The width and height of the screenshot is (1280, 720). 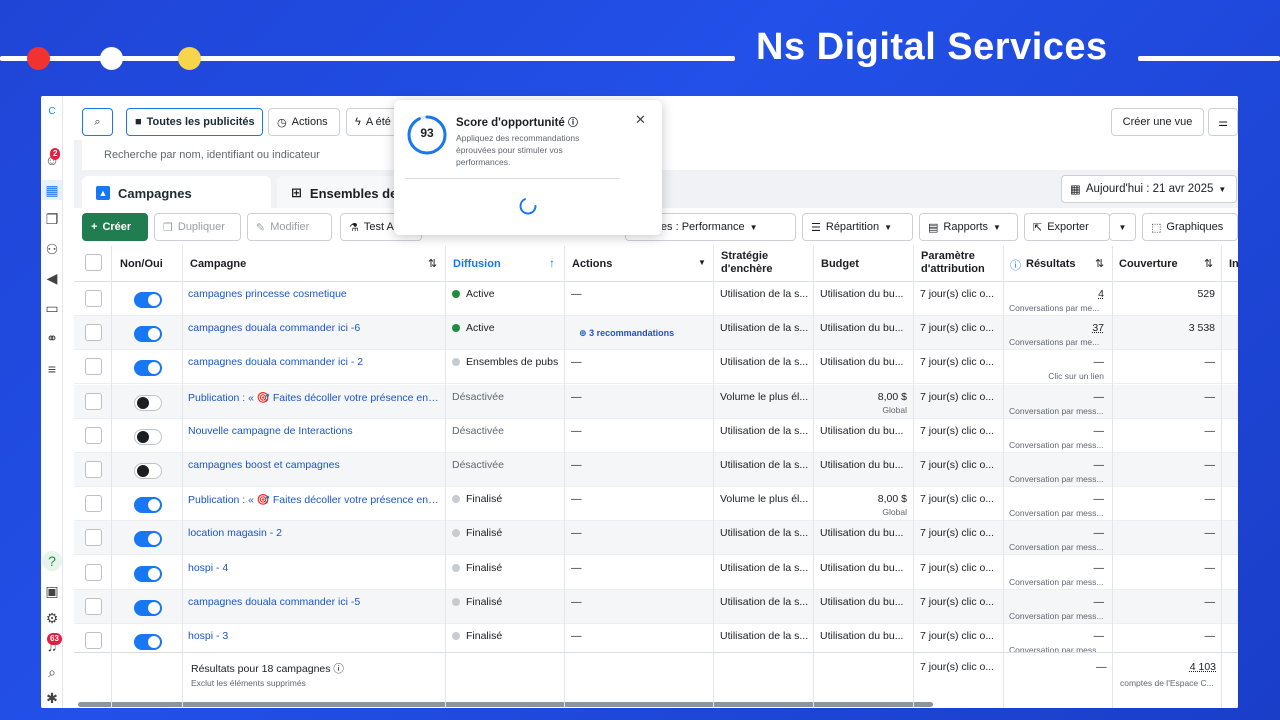 What do you see at coordinates (52, 190) in the screenshot?
I see `table-icon: ▦` at bounding box center [52, 190].